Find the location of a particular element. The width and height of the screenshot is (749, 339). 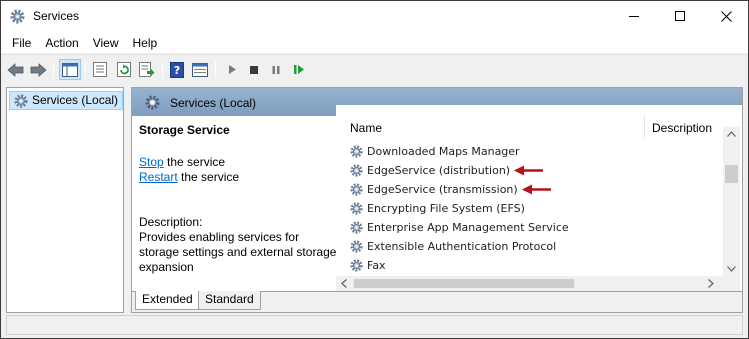

tab-extended: Extended is located at coordinates (167, 300).